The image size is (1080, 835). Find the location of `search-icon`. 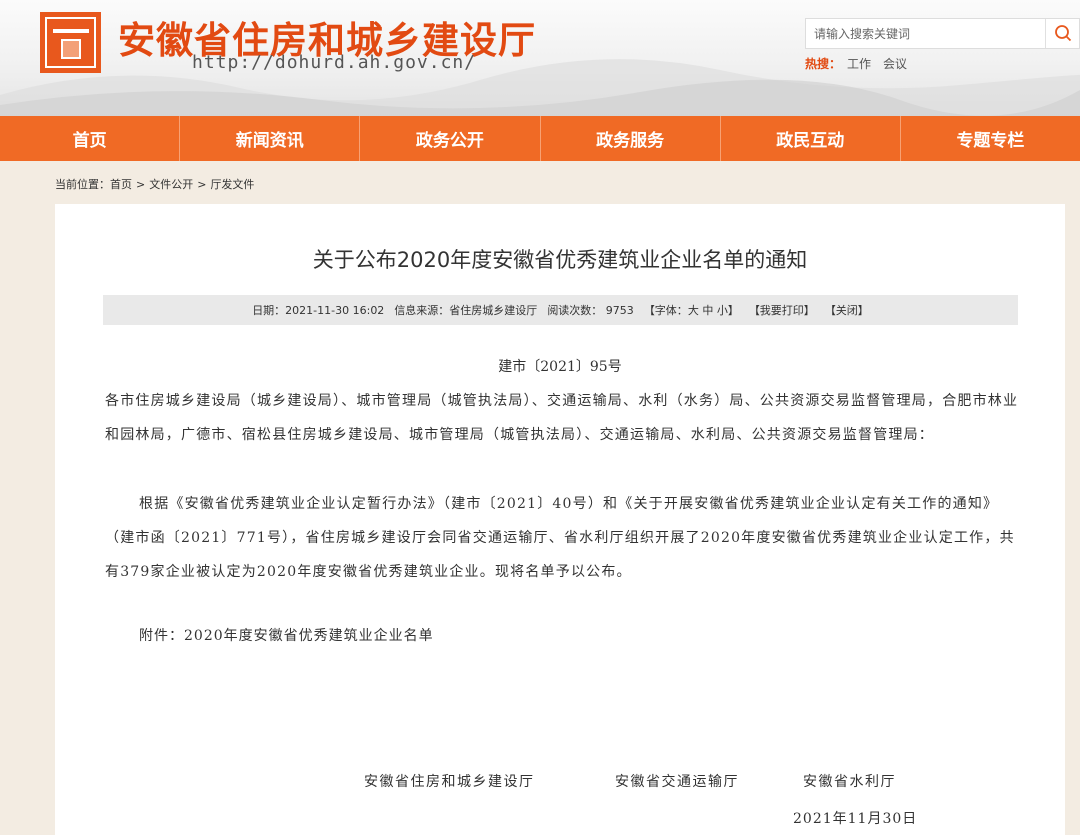

search-icon is located at coordinates (1063, 33).